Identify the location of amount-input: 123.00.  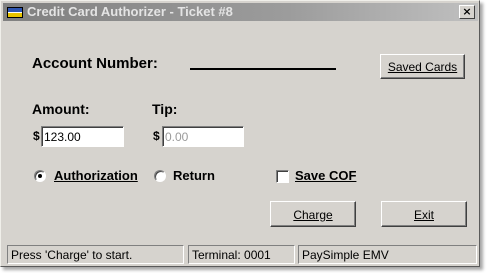
(82, 136).